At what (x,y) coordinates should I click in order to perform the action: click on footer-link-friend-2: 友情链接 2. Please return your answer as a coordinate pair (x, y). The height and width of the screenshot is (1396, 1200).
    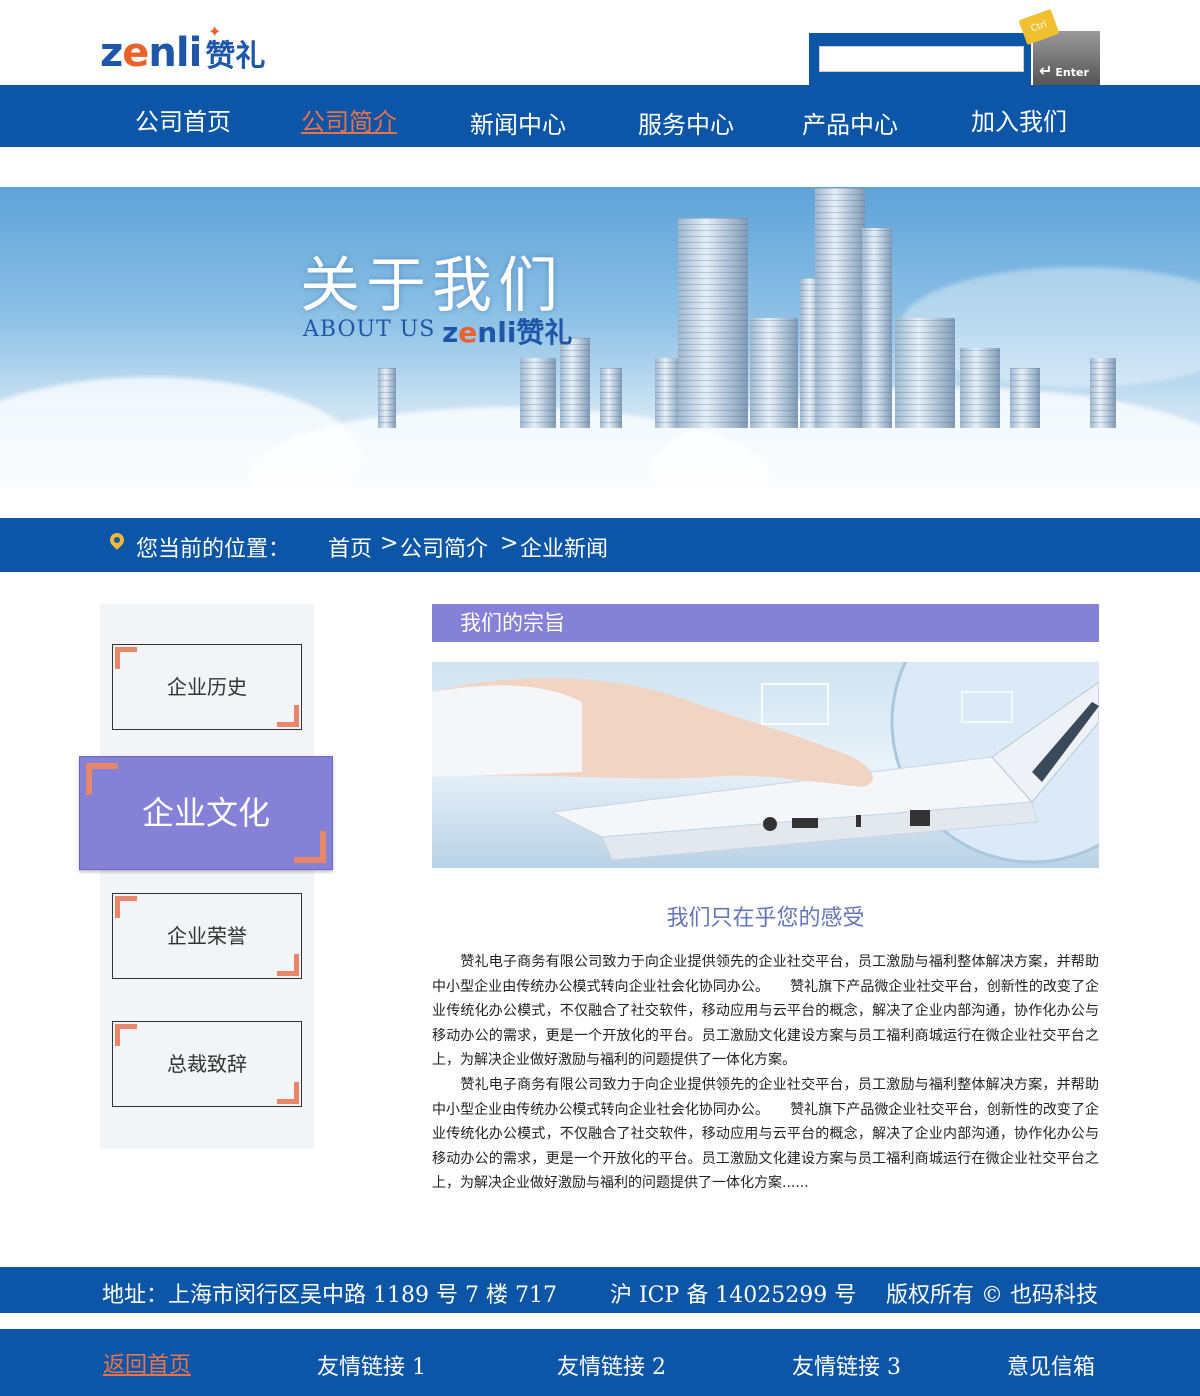
    Looking at the image, I should click on (611, 1365).